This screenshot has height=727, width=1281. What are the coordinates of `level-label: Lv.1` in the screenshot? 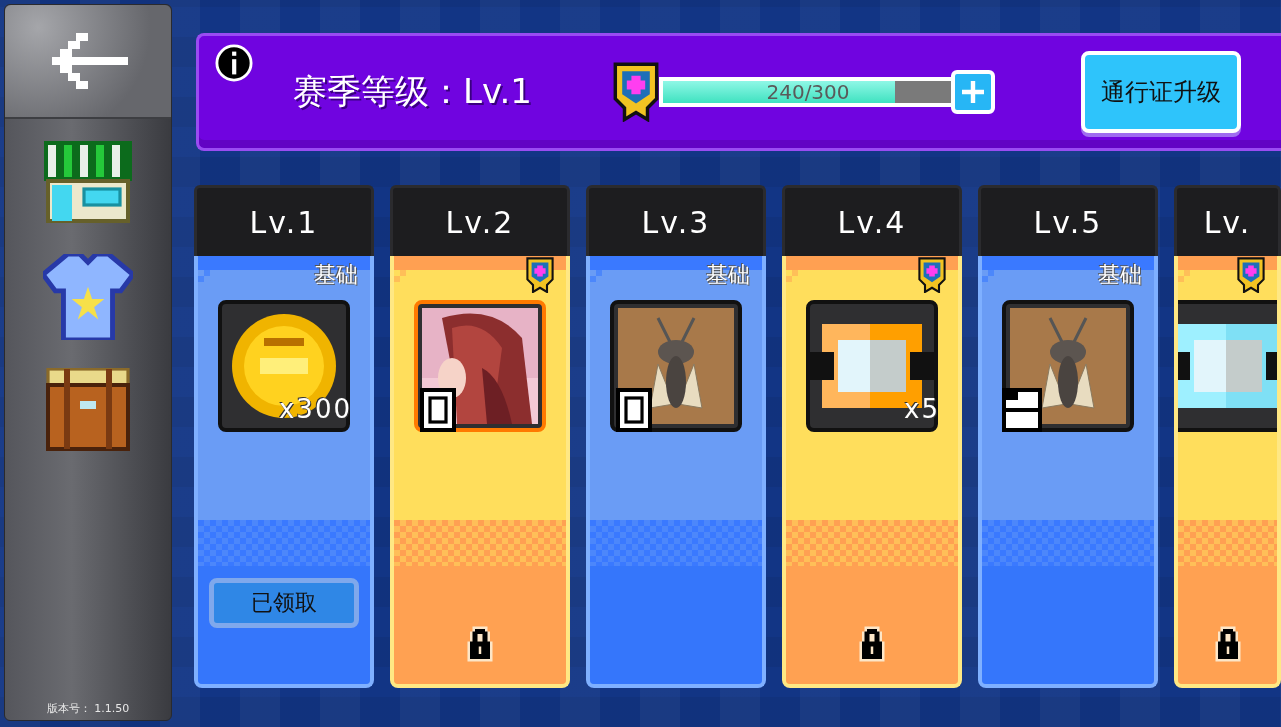 It's located at (284, 222).